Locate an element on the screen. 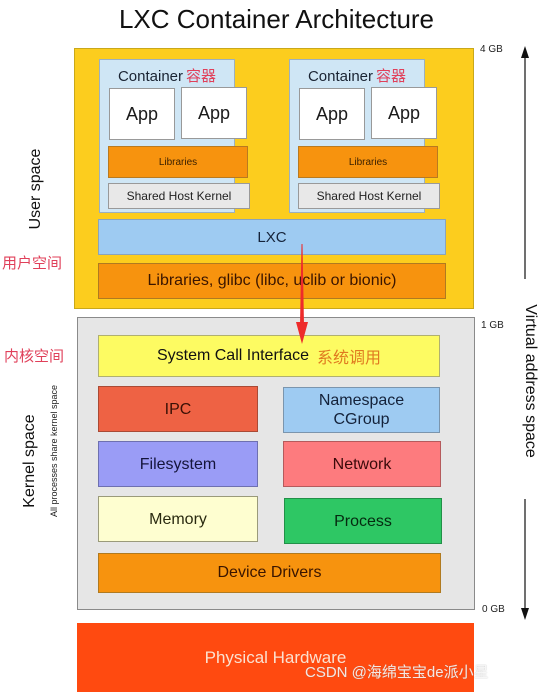 The height and width of the screenshot is (692, 553). kernel-space-sublabel: All processes share kernel space is located at coordinates (54, 451).